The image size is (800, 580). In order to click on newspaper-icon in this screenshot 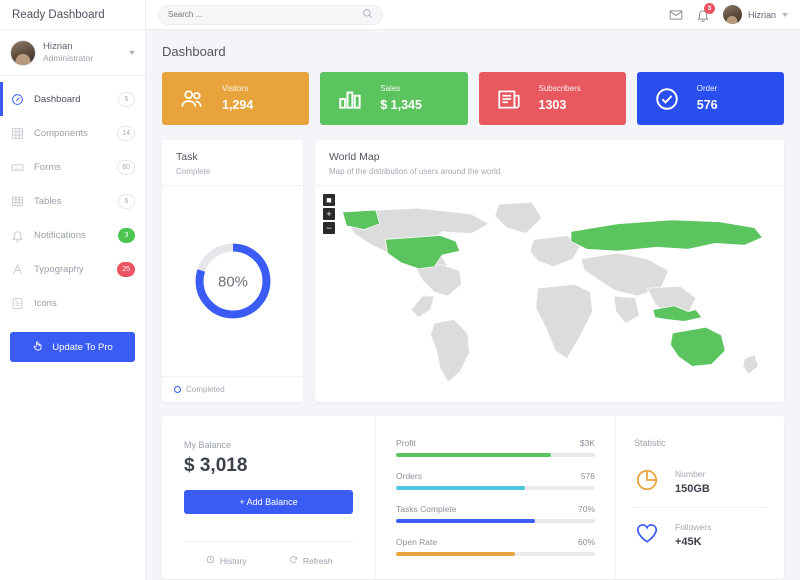, I will do `click(509, 99)`.